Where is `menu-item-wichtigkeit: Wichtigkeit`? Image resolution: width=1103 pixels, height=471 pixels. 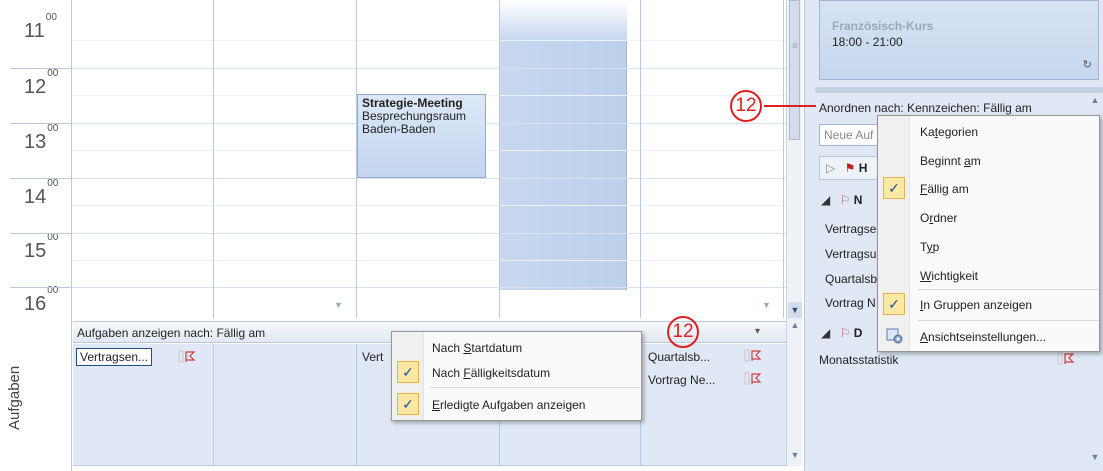
menu-item-wichtigkeit: Wichtigkeit is located at coordinates (949, 276).